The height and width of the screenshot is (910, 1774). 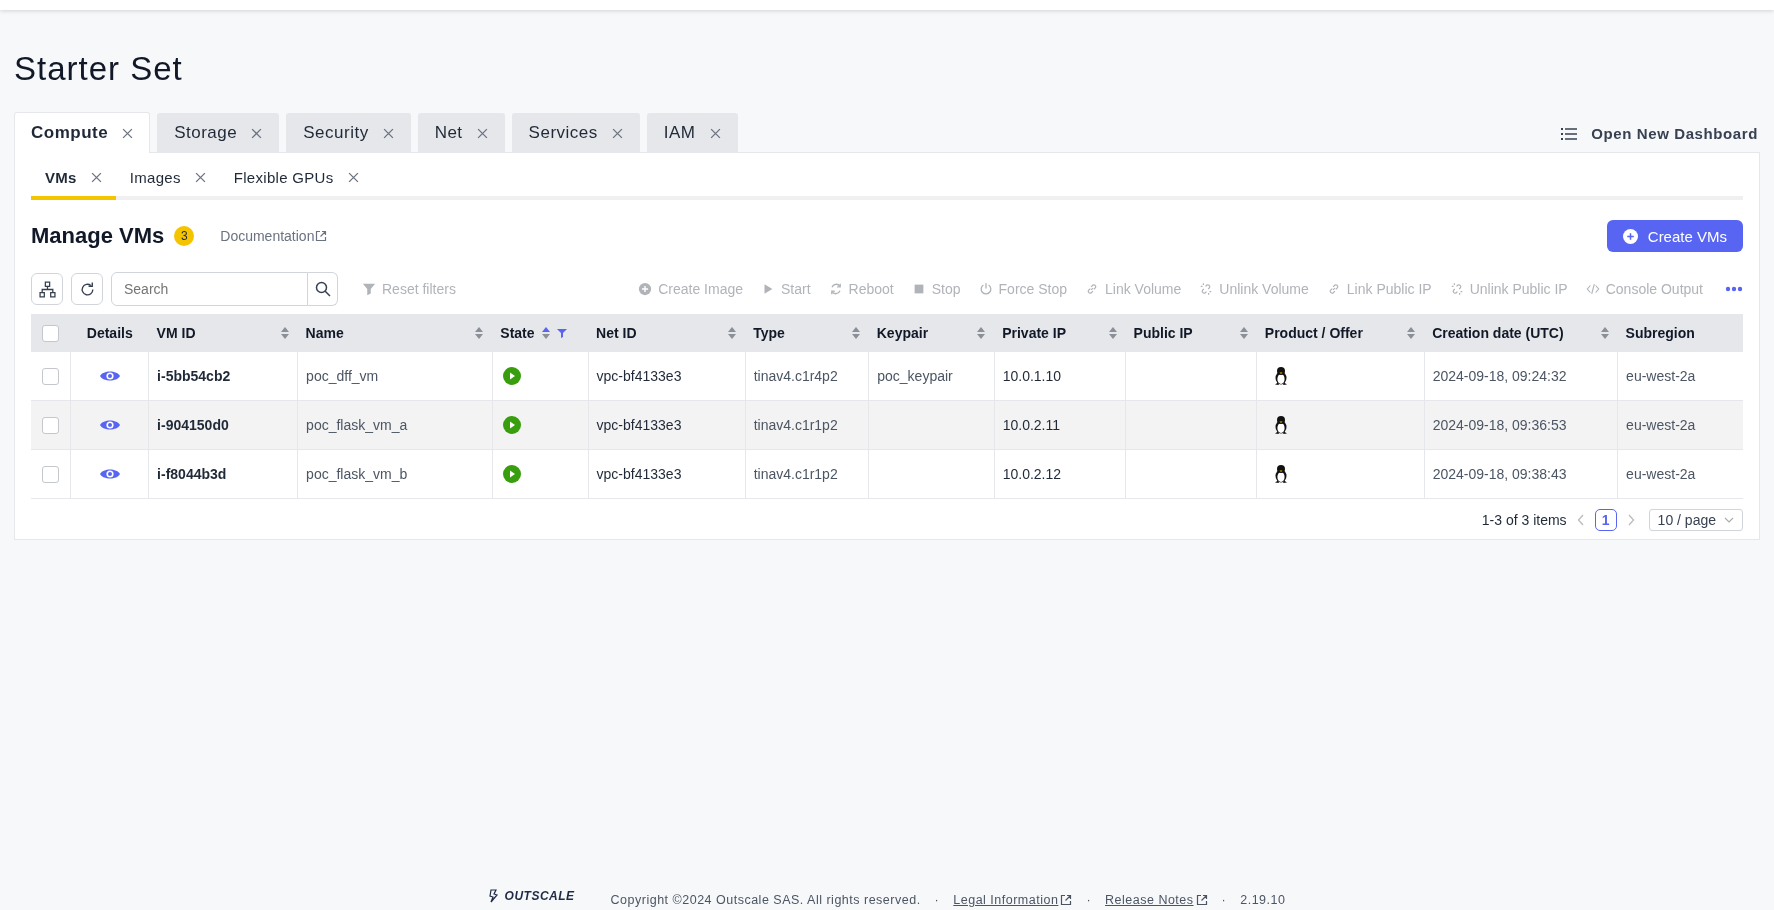 I want to click on subtab: Flexible GPUs, so click(x=296, y=180).